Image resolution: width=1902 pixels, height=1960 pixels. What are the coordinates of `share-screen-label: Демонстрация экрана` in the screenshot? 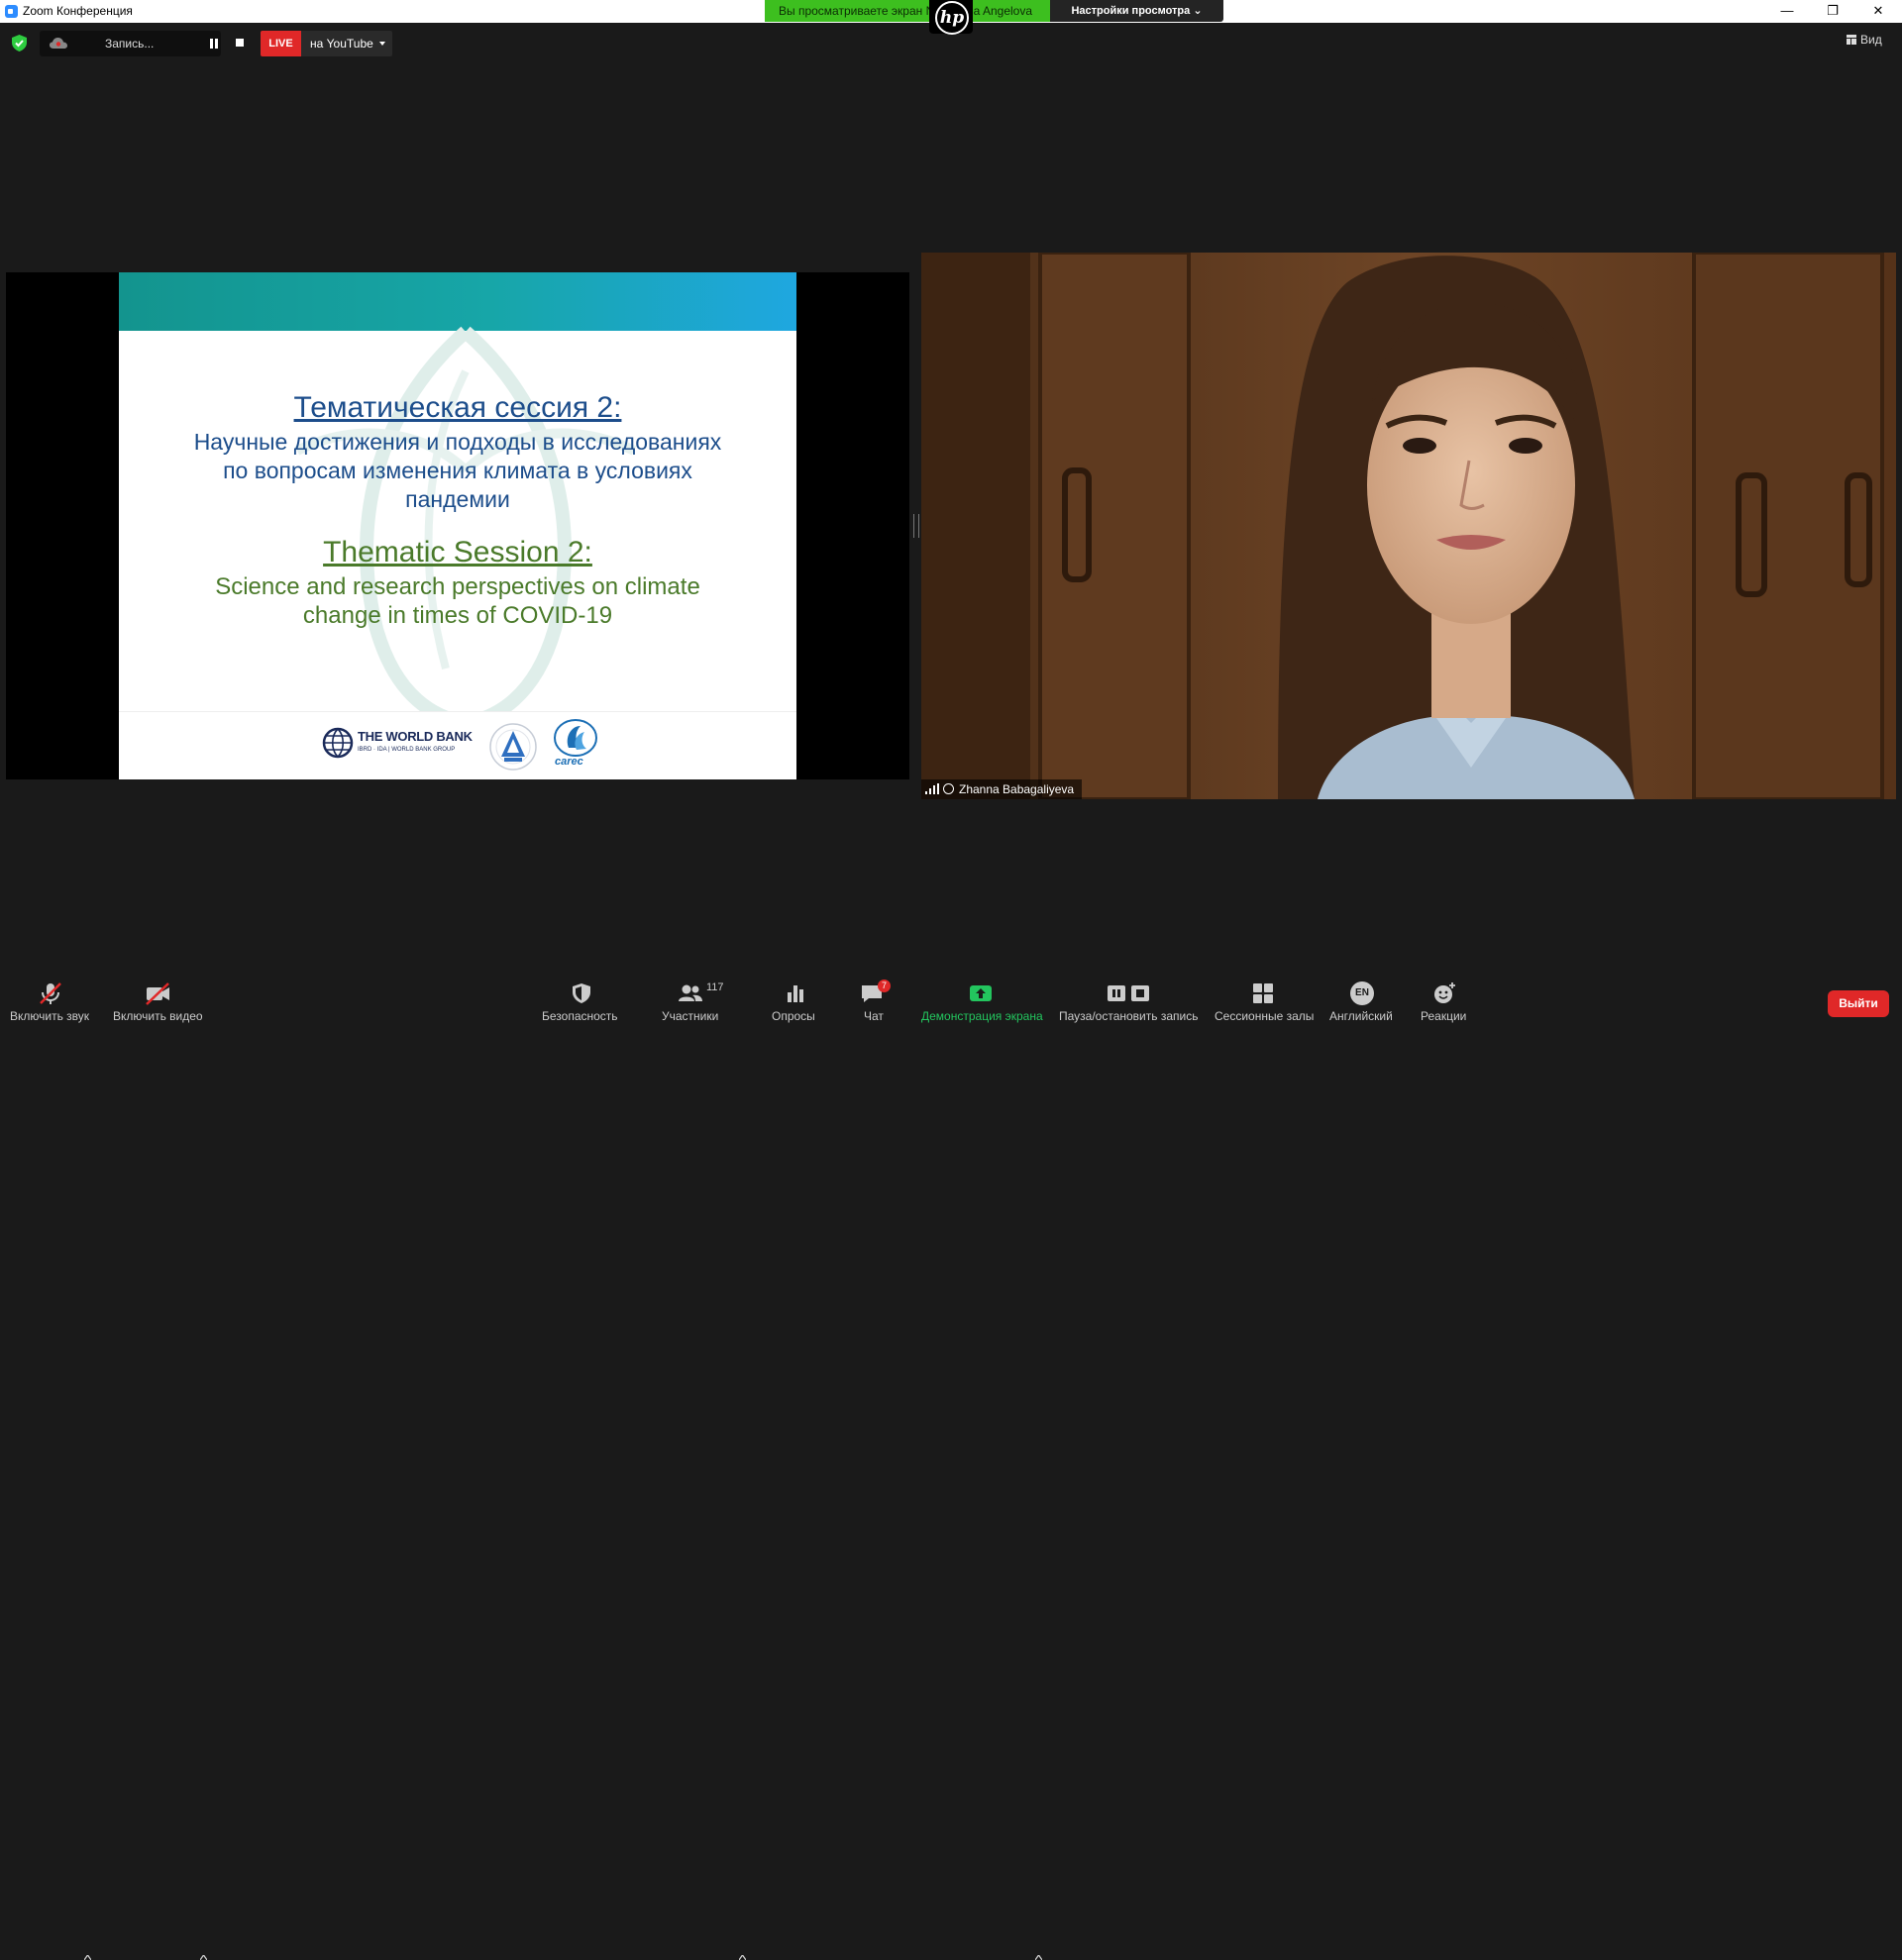 It's located at (982, 1016).